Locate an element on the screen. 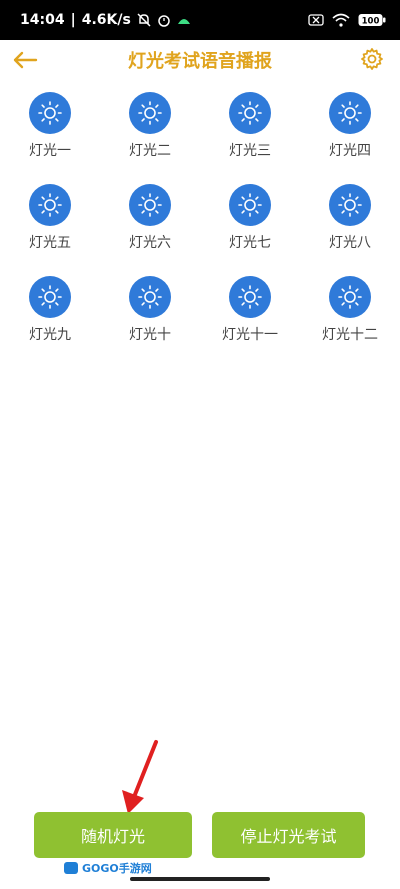 The width and height of the screenshot is (400, 889). status-bar: 14:04 | 4.6K/s 100 is located at coordinates (200, 20).